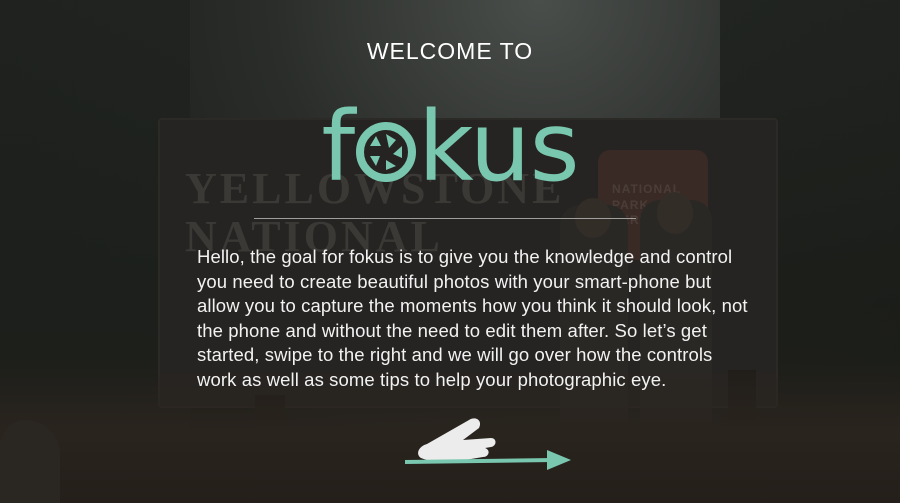 This screenshot has height=503, width=900. What do you see at coordinates (386, 138) in the screenshot?
I see `aperture-icon` at bounding box center [386, 138].